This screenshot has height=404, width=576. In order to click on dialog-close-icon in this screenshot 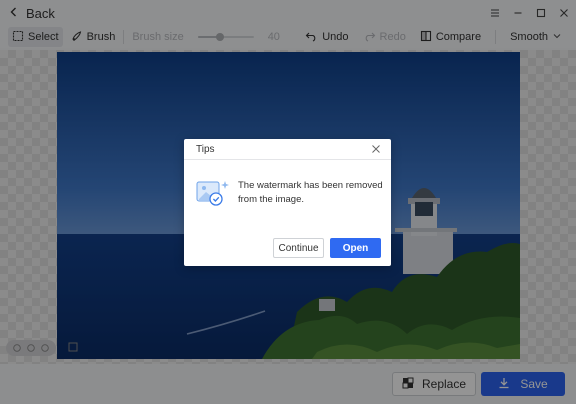, I will do `click(376, 149)`.